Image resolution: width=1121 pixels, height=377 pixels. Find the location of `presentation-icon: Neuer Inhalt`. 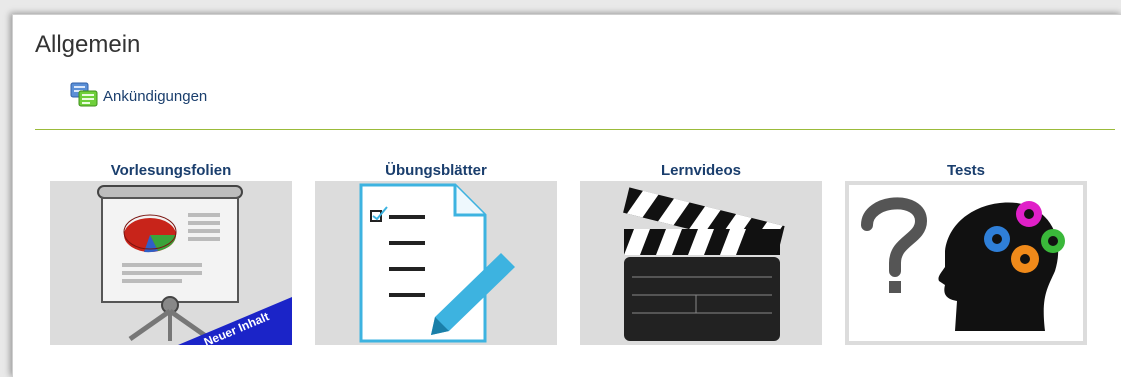

presentation-icon: Neuer Inhalt is located at coordinates (171, 263).